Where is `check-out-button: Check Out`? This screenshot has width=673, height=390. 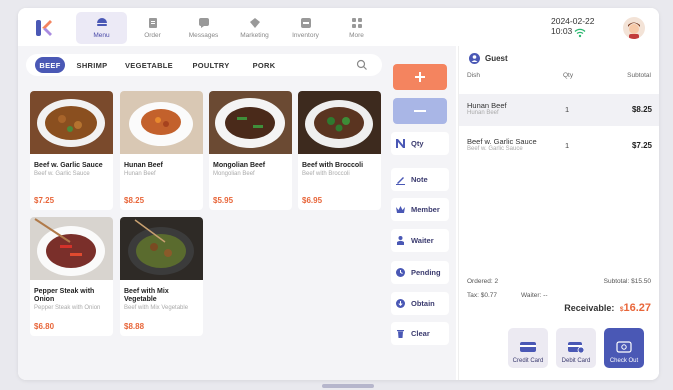 check-out-button: Check Out is located at coordinates (624, 348).